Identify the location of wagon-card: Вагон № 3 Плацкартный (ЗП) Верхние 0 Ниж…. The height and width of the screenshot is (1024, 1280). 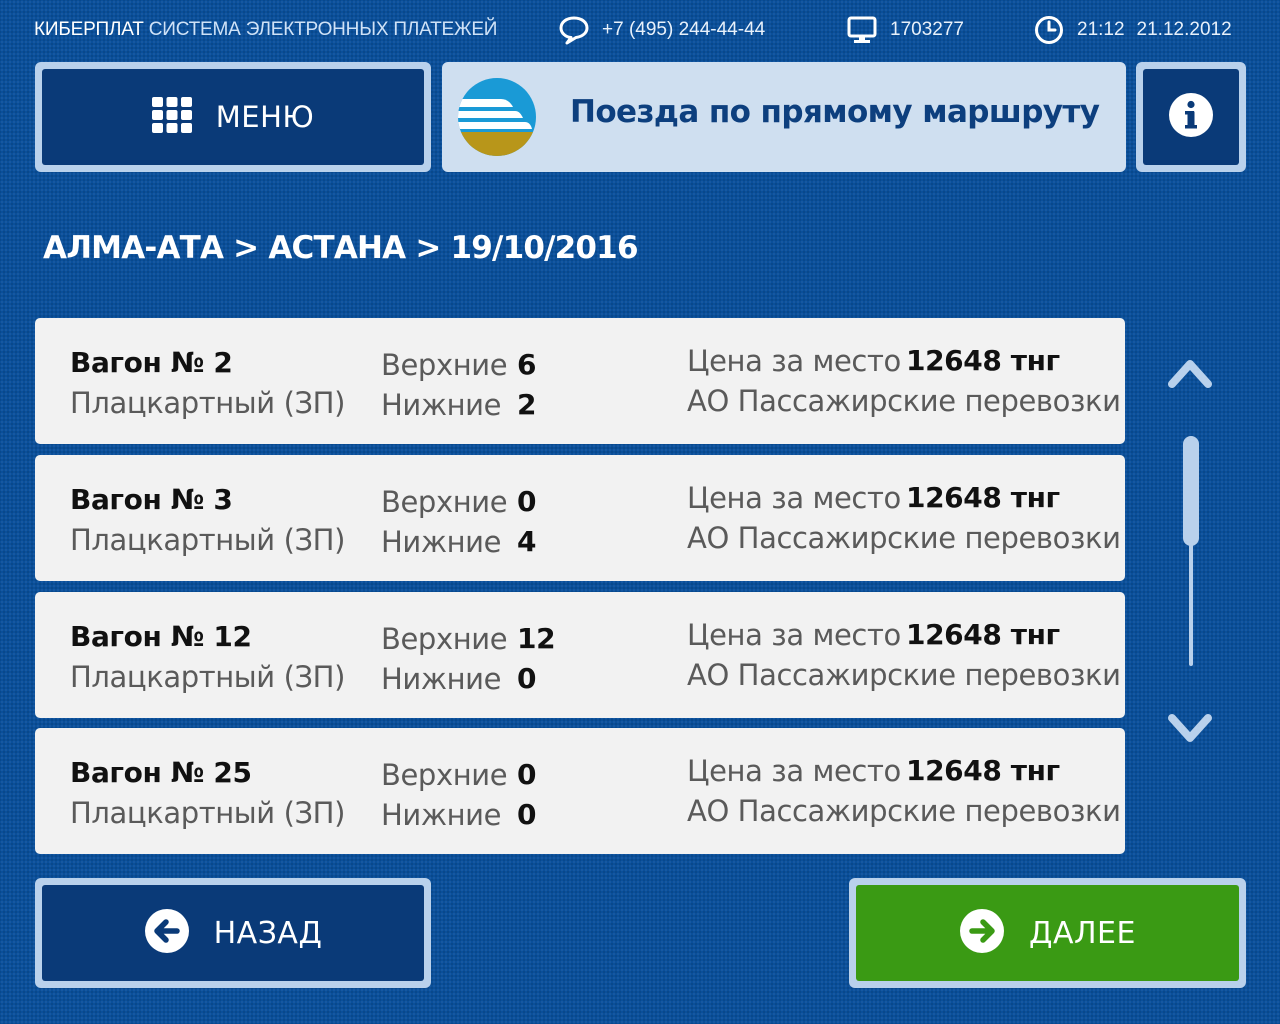
(580, 518).